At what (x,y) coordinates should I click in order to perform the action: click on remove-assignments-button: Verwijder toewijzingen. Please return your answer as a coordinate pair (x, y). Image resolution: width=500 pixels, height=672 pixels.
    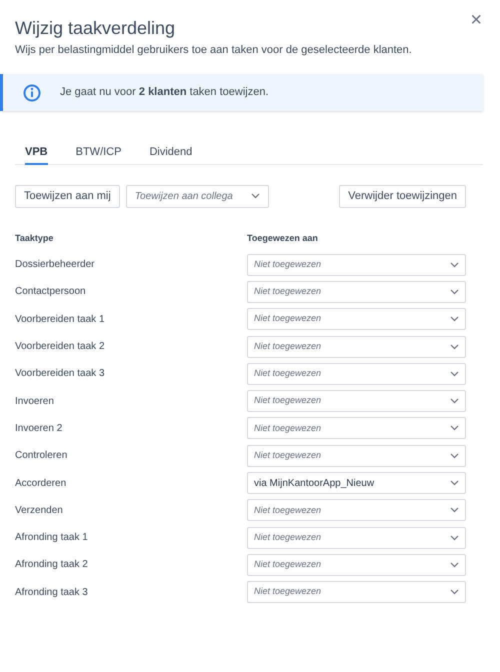
    Looking at the image, I should click on (402, 196).